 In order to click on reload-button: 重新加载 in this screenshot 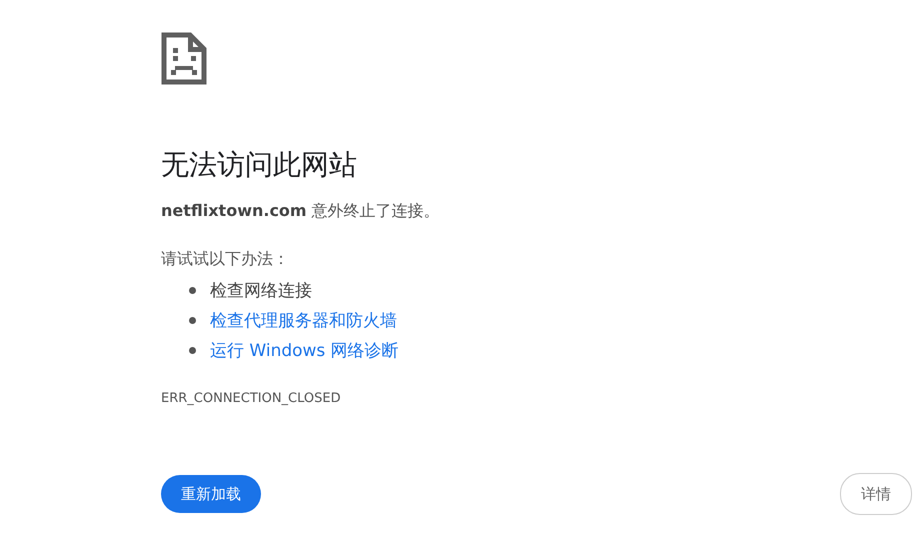, I will do `click(211, 494)`.